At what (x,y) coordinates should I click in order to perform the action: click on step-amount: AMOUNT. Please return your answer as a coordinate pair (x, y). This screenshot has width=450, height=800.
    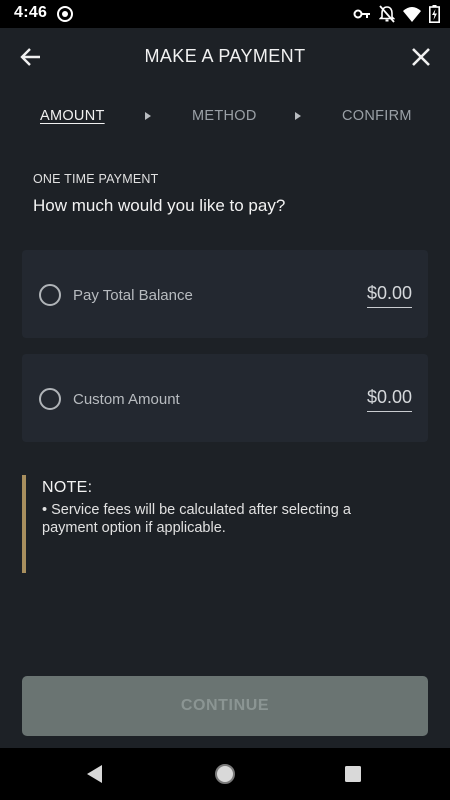
    Looking at the image, I should click on (72, 116).